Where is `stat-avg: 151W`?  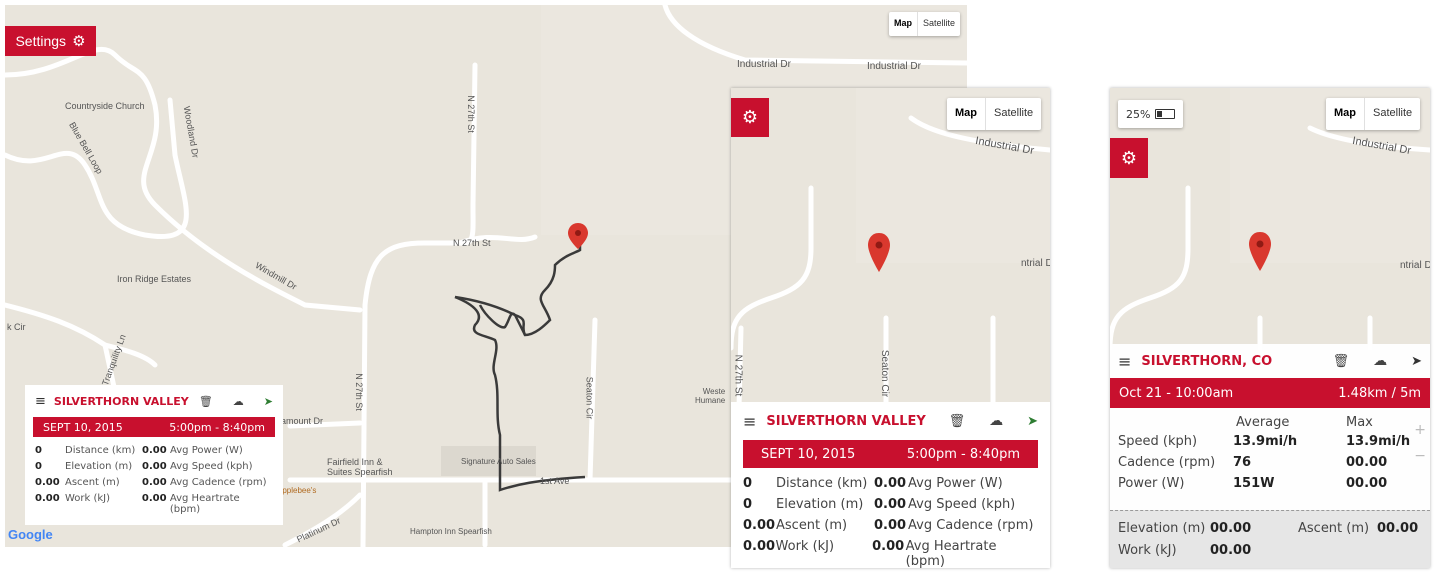
stat-avg: 151W is located at coordinates (1254, 483).